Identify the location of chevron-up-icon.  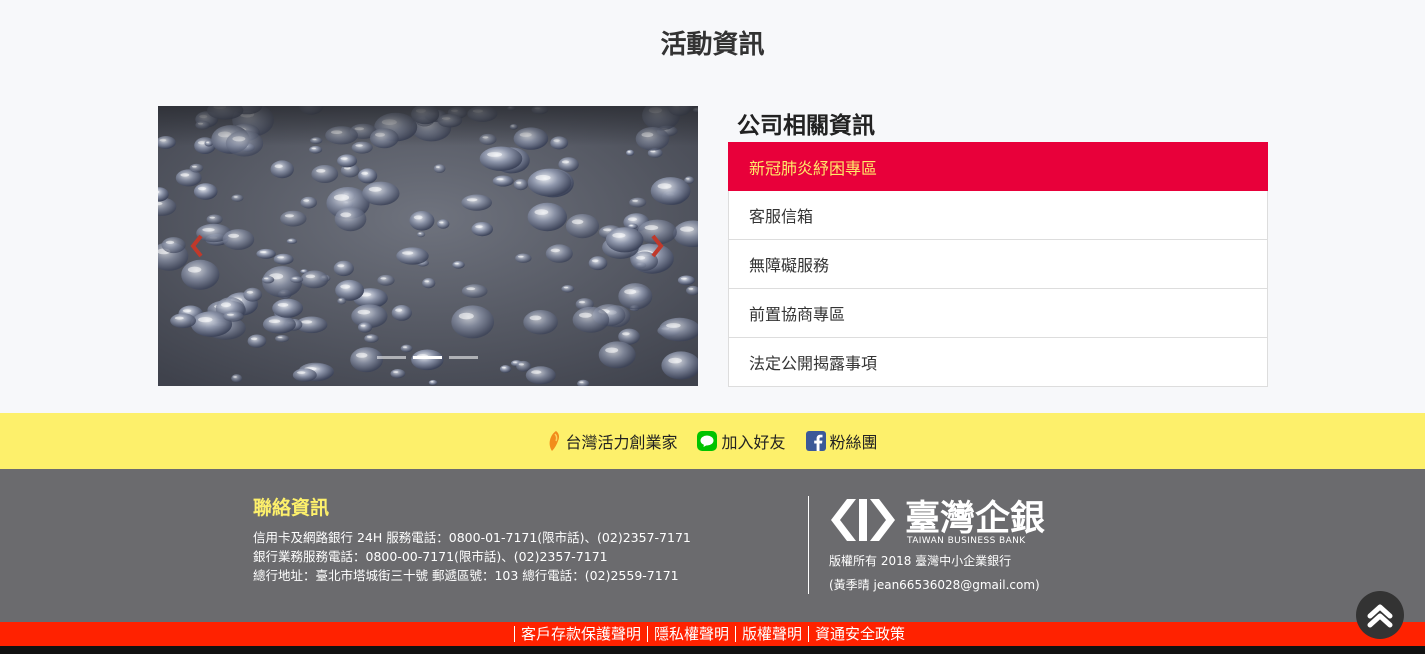
(1380, 616).